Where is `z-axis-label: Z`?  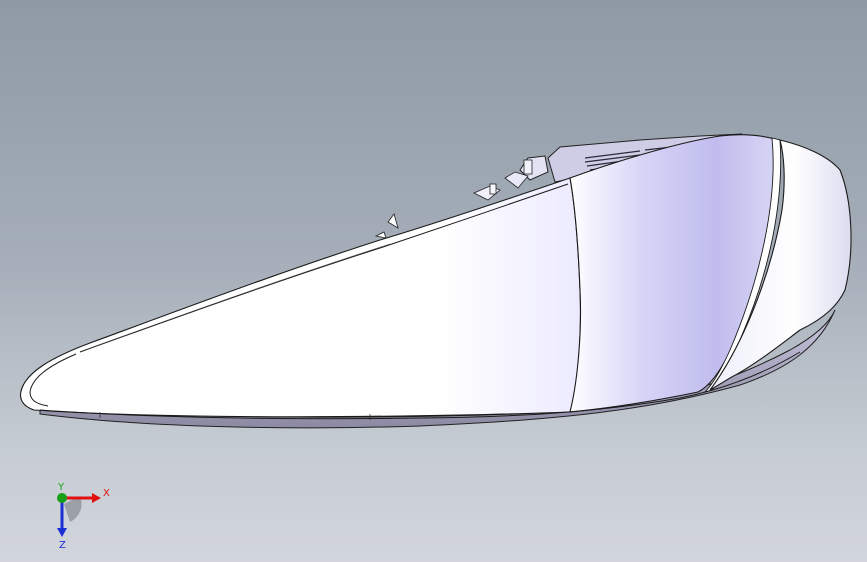
z-axis-label: Z is located at coordinates (62, 545).